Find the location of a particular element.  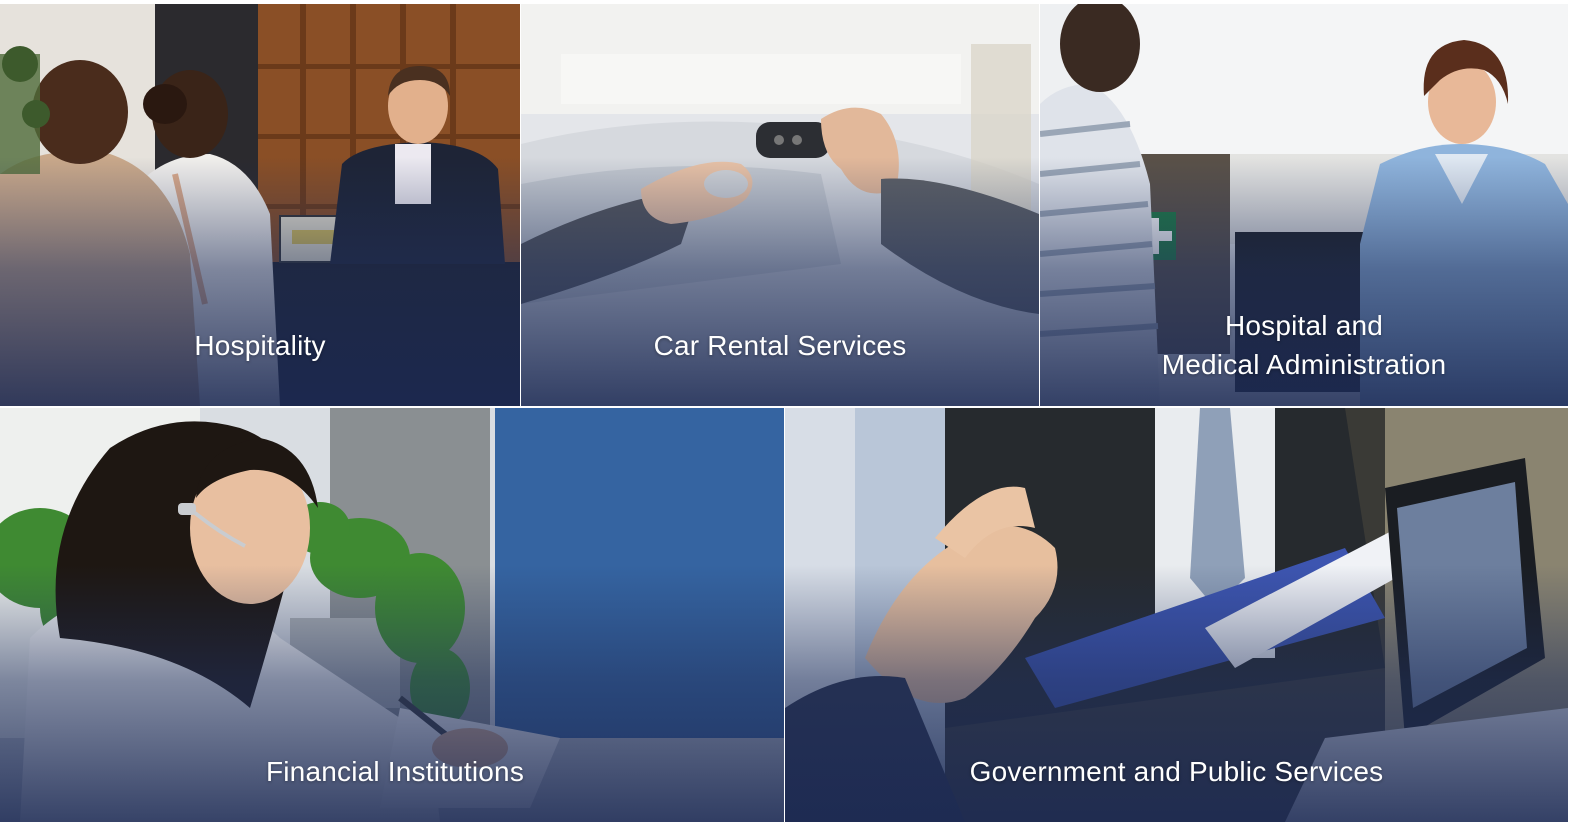

tile-label: Financial Institutions is located at coordinates (392, 771).